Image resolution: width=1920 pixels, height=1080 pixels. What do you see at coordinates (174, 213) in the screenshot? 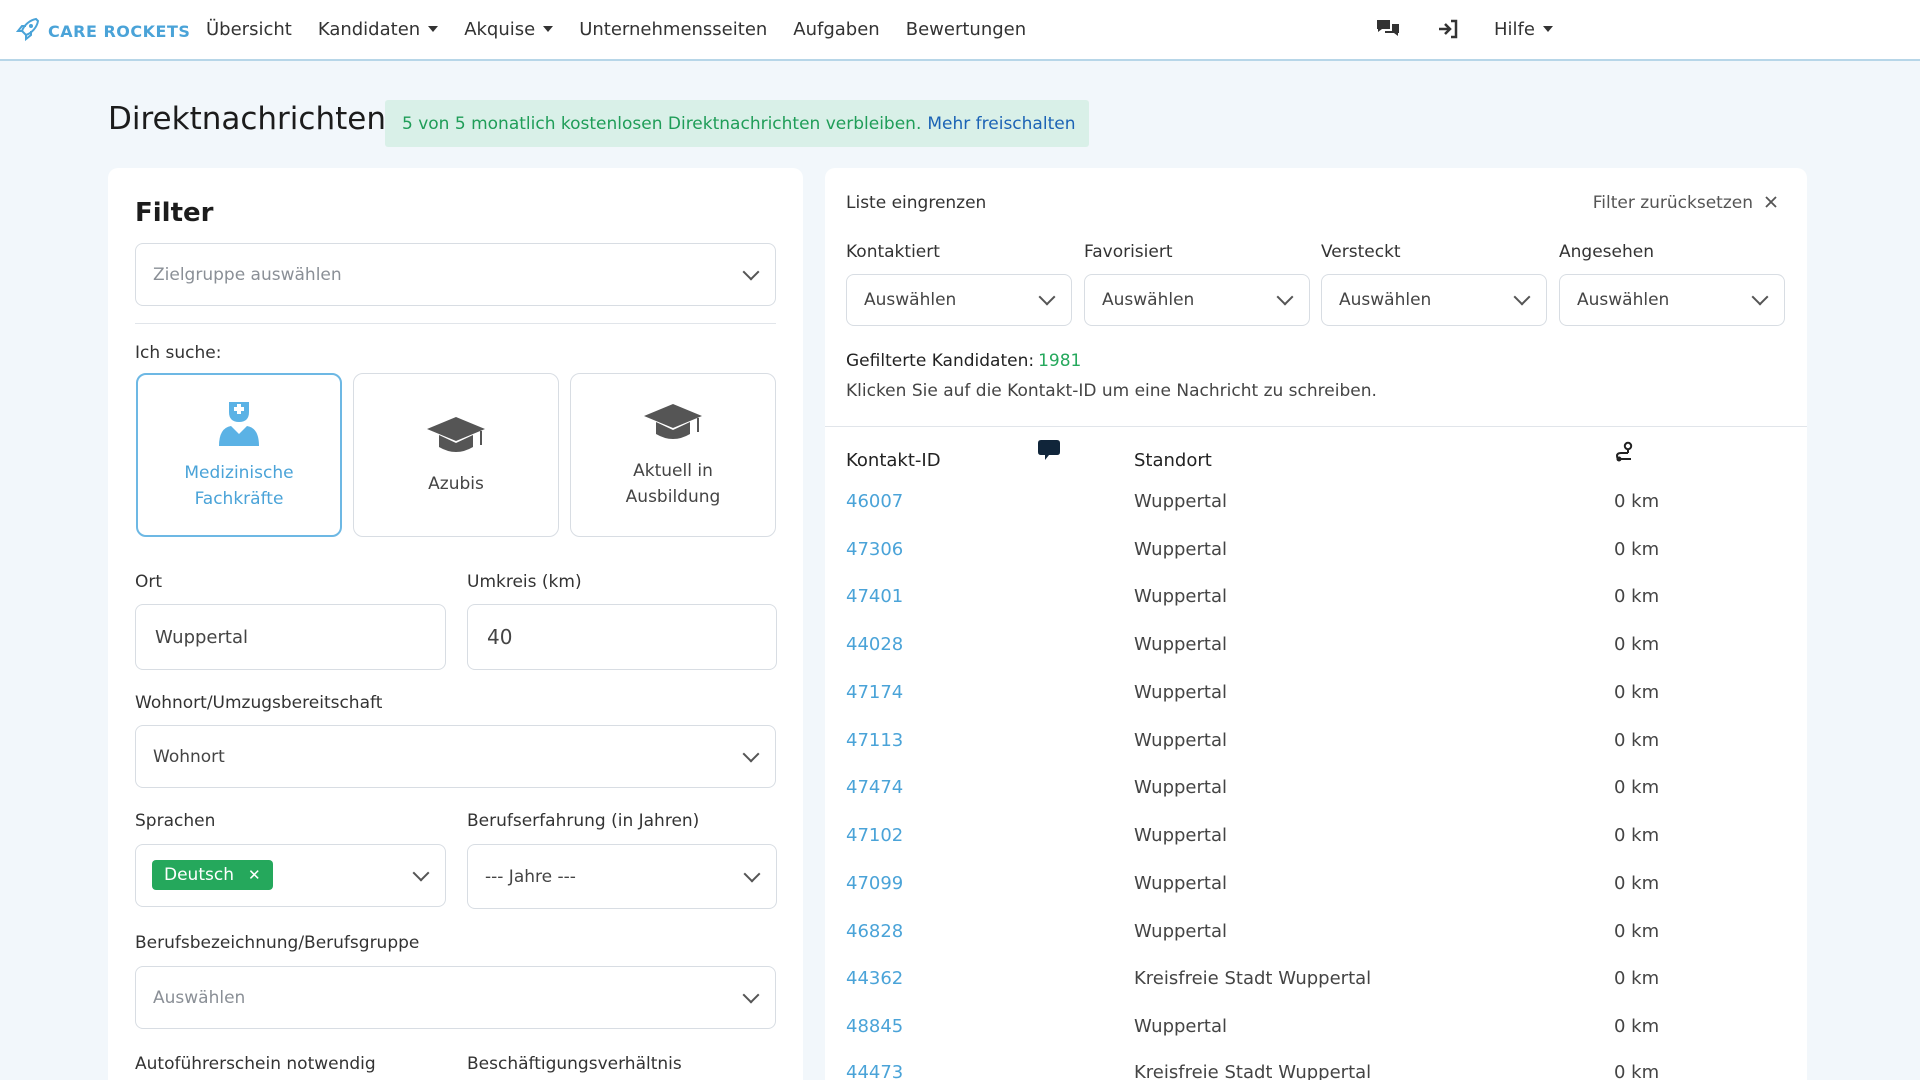
I see `filter-title: Filter` at bounding box center [174, 213].